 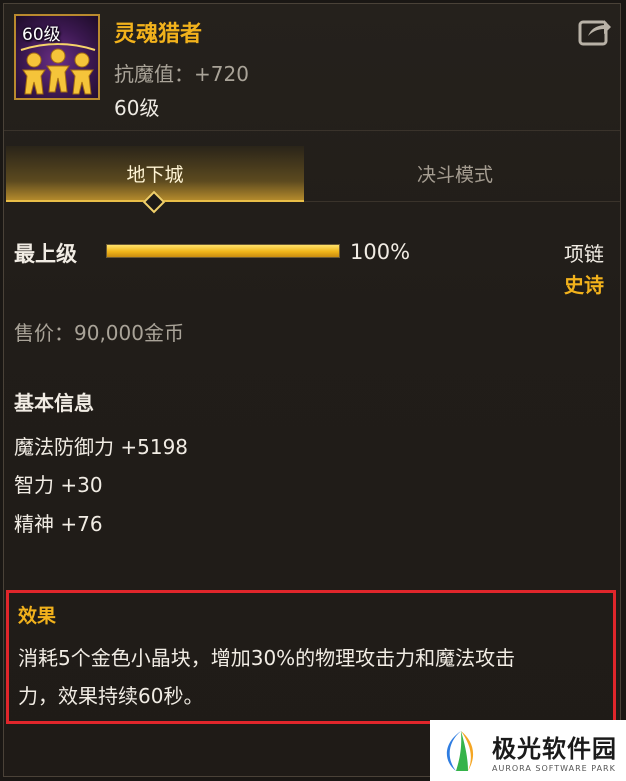 I want to click on grade-progress-fill, so click(x=223, y=251).